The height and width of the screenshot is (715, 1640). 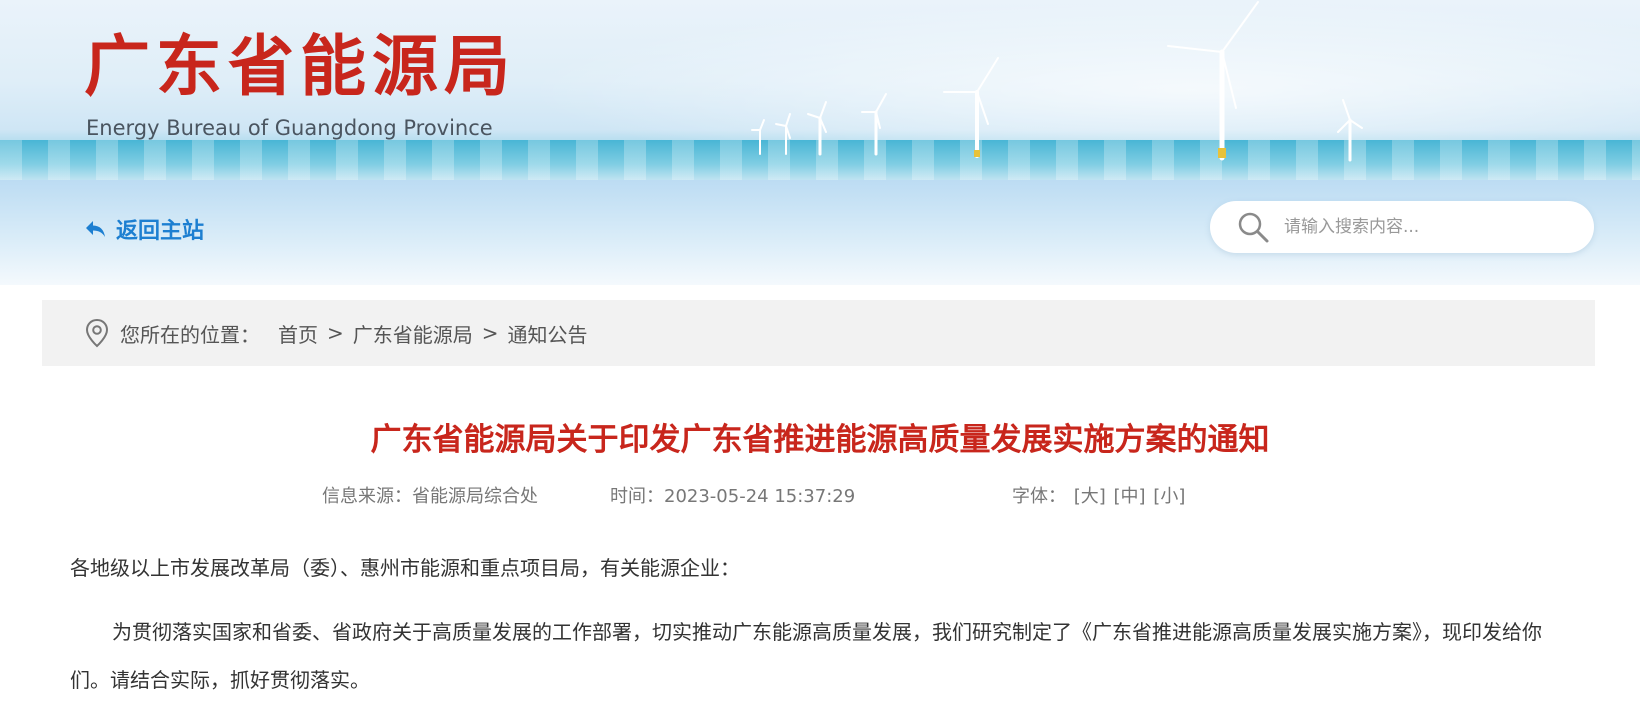 What do you see at coordinates (1090, 496) in the screenshot?
I see `font-size-large-button: [大]` at bounding box center [1090, 496].